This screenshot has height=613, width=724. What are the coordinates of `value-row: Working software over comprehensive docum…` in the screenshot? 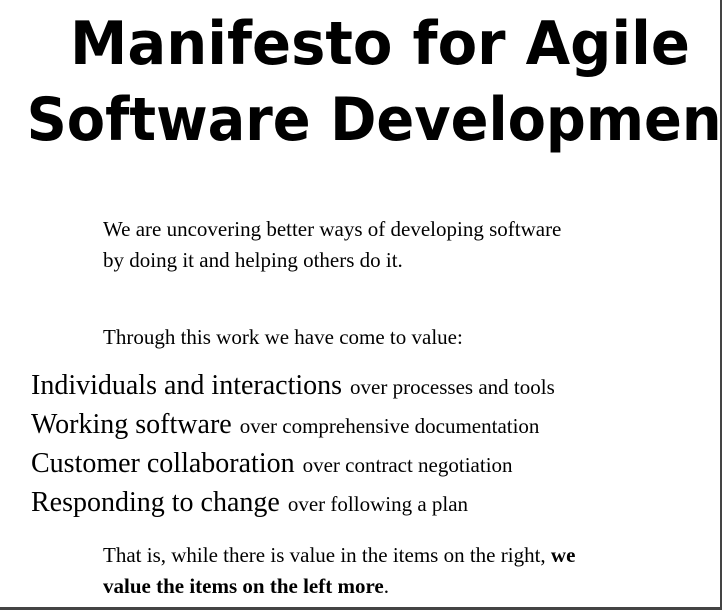 It's located at (371, 424).